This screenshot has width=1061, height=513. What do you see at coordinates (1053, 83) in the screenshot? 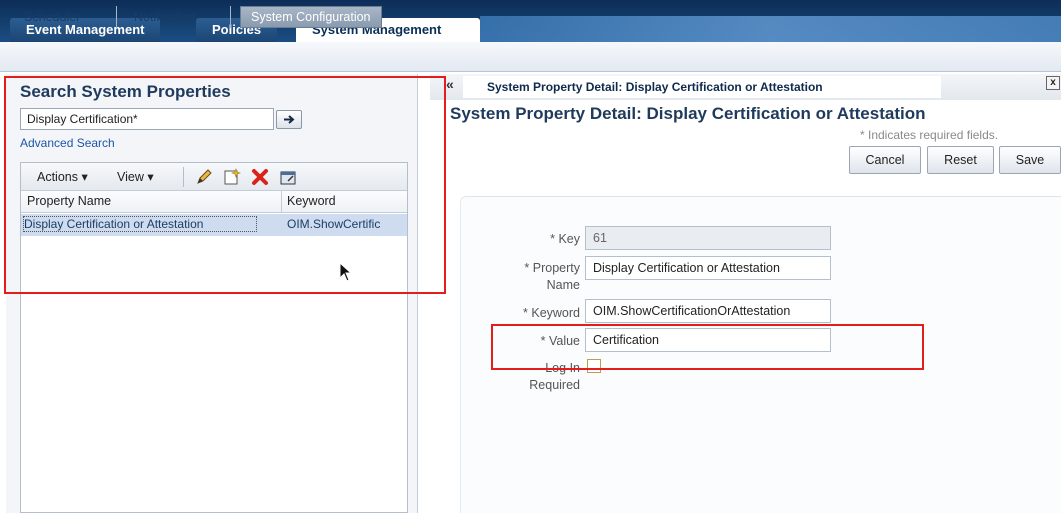
I see `close-tab-icon: x` at bounding box center [1053, 83].